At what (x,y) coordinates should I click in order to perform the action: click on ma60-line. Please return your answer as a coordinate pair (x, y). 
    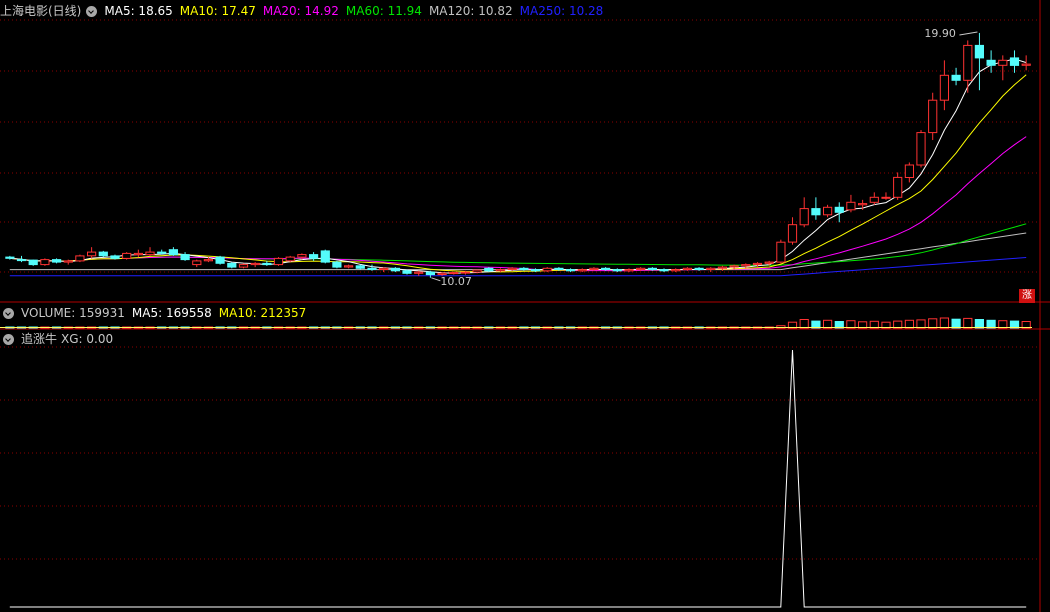
    Looking at the image, I should click on (518, 244).